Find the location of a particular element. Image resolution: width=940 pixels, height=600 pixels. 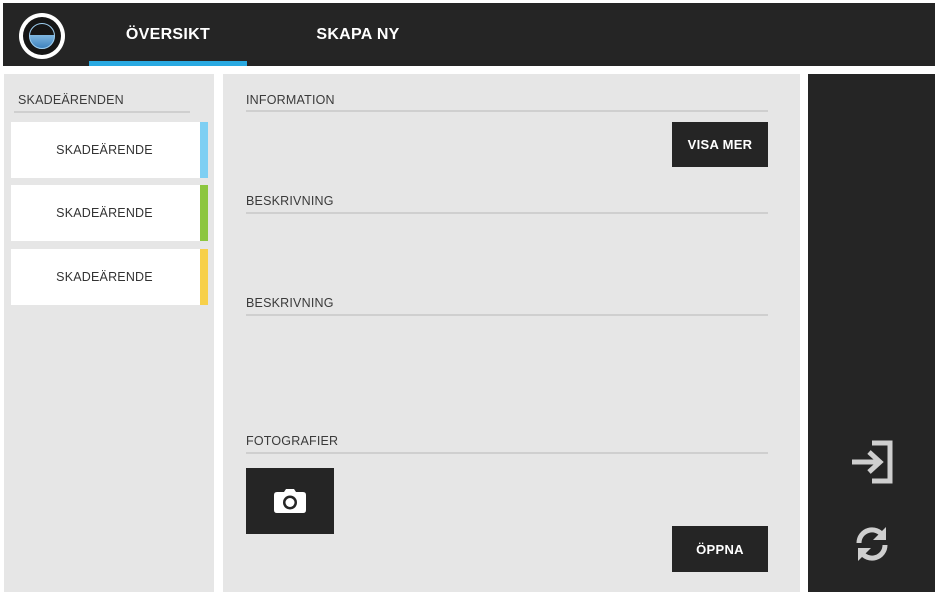

sidebar-title: SKADEÄRENDEN is located at coordinates (71, 100).